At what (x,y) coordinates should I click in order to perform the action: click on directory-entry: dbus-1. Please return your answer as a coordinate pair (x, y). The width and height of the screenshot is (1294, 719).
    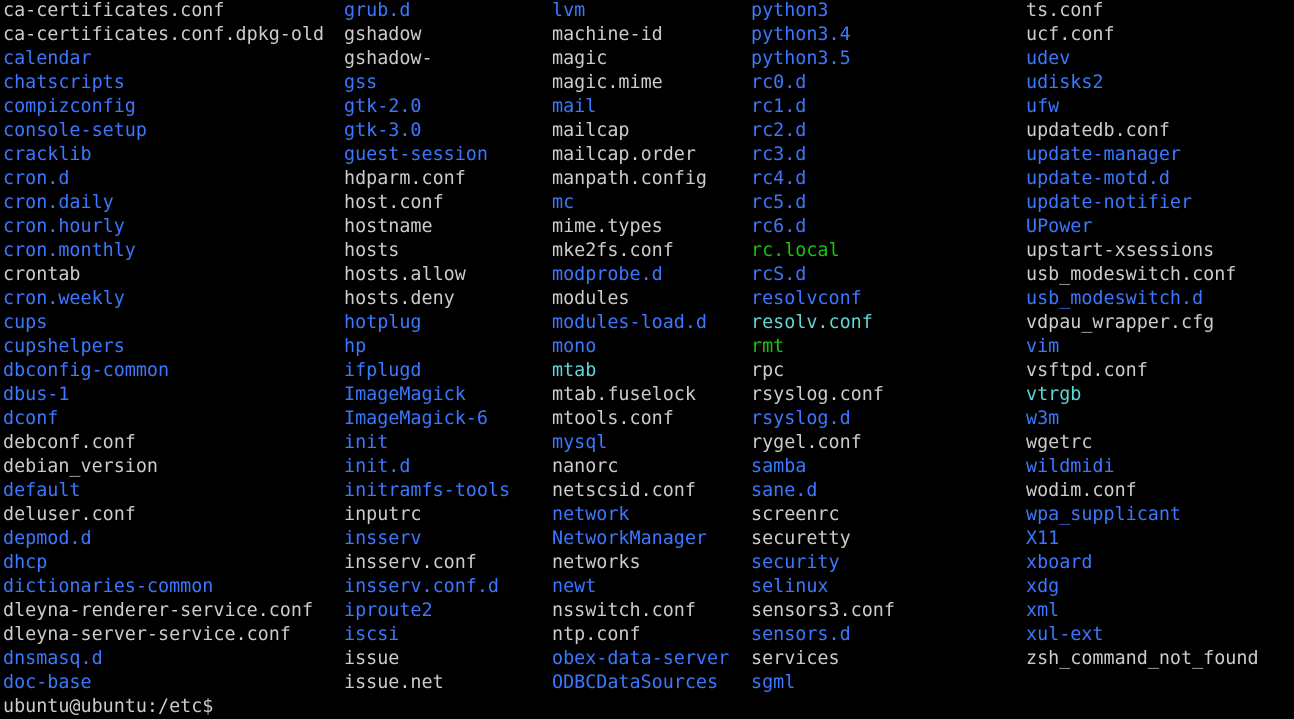
    Looking at the image, I should click on (36, 394).